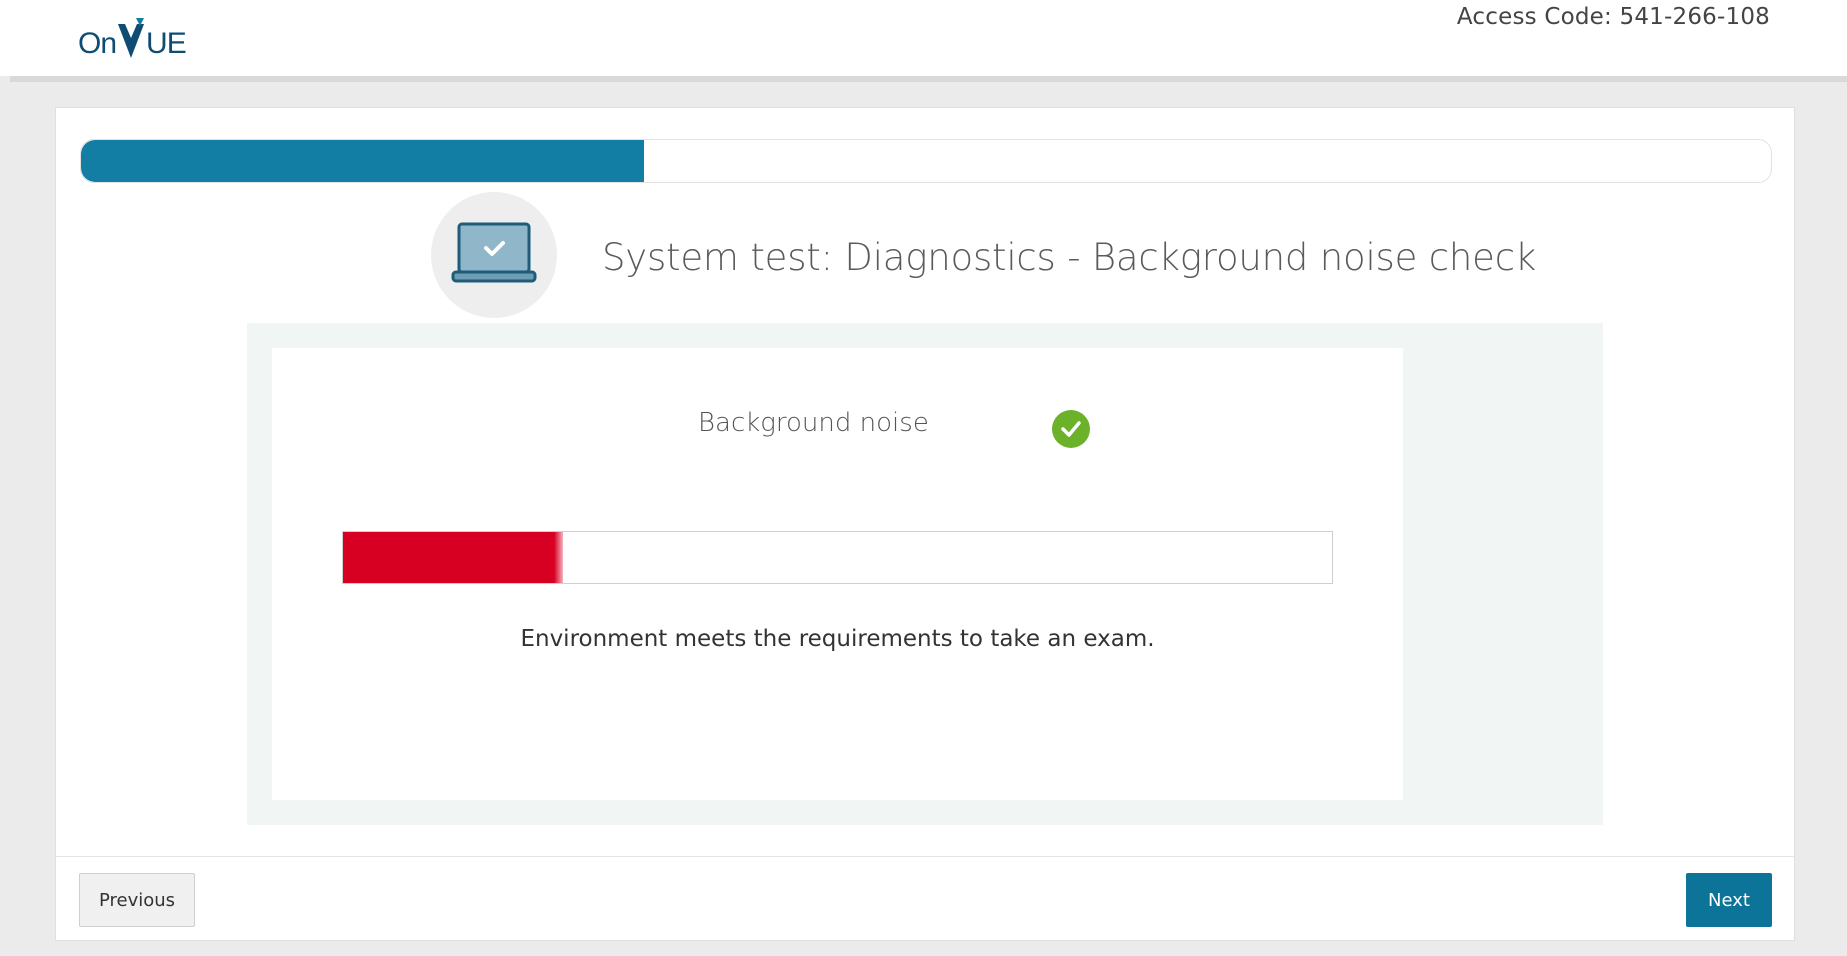 This screenshot has height=956, width=1847. I want to click on top-bar-divider, so click(928, 79).